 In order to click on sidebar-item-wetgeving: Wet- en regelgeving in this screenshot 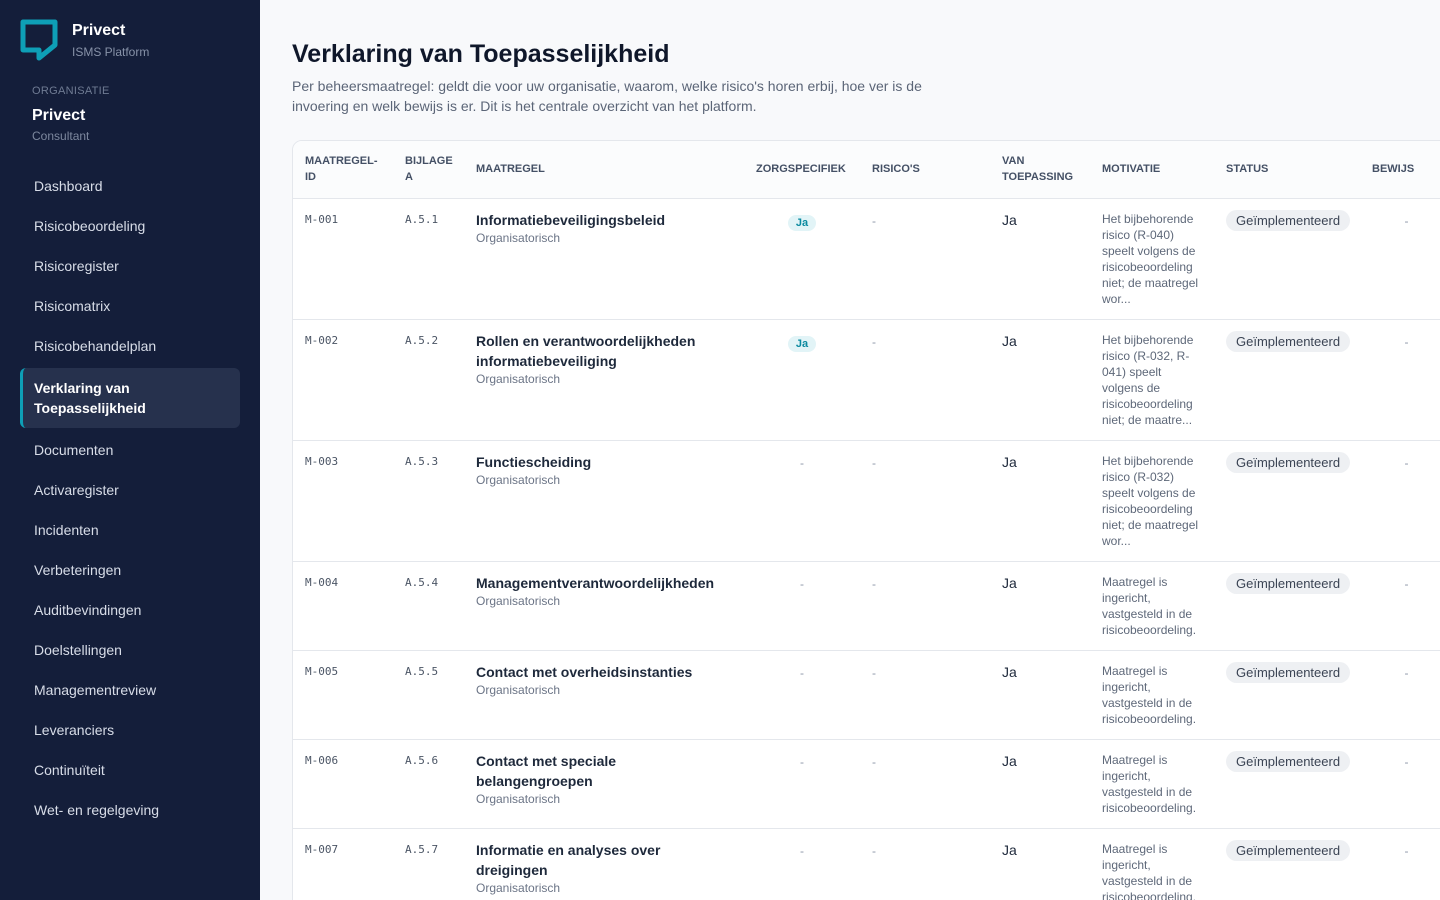, I will do `click(130, 810)`.